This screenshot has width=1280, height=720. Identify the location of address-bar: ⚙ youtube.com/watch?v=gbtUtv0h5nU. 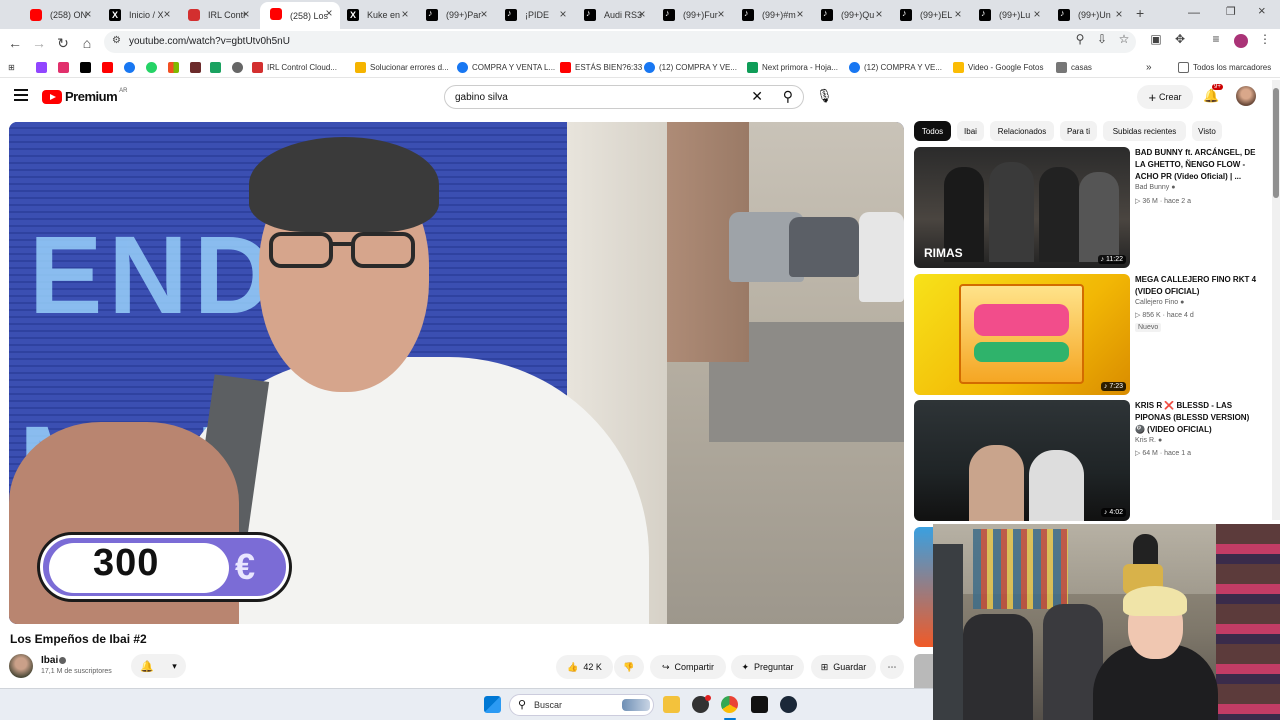
(620, 42).